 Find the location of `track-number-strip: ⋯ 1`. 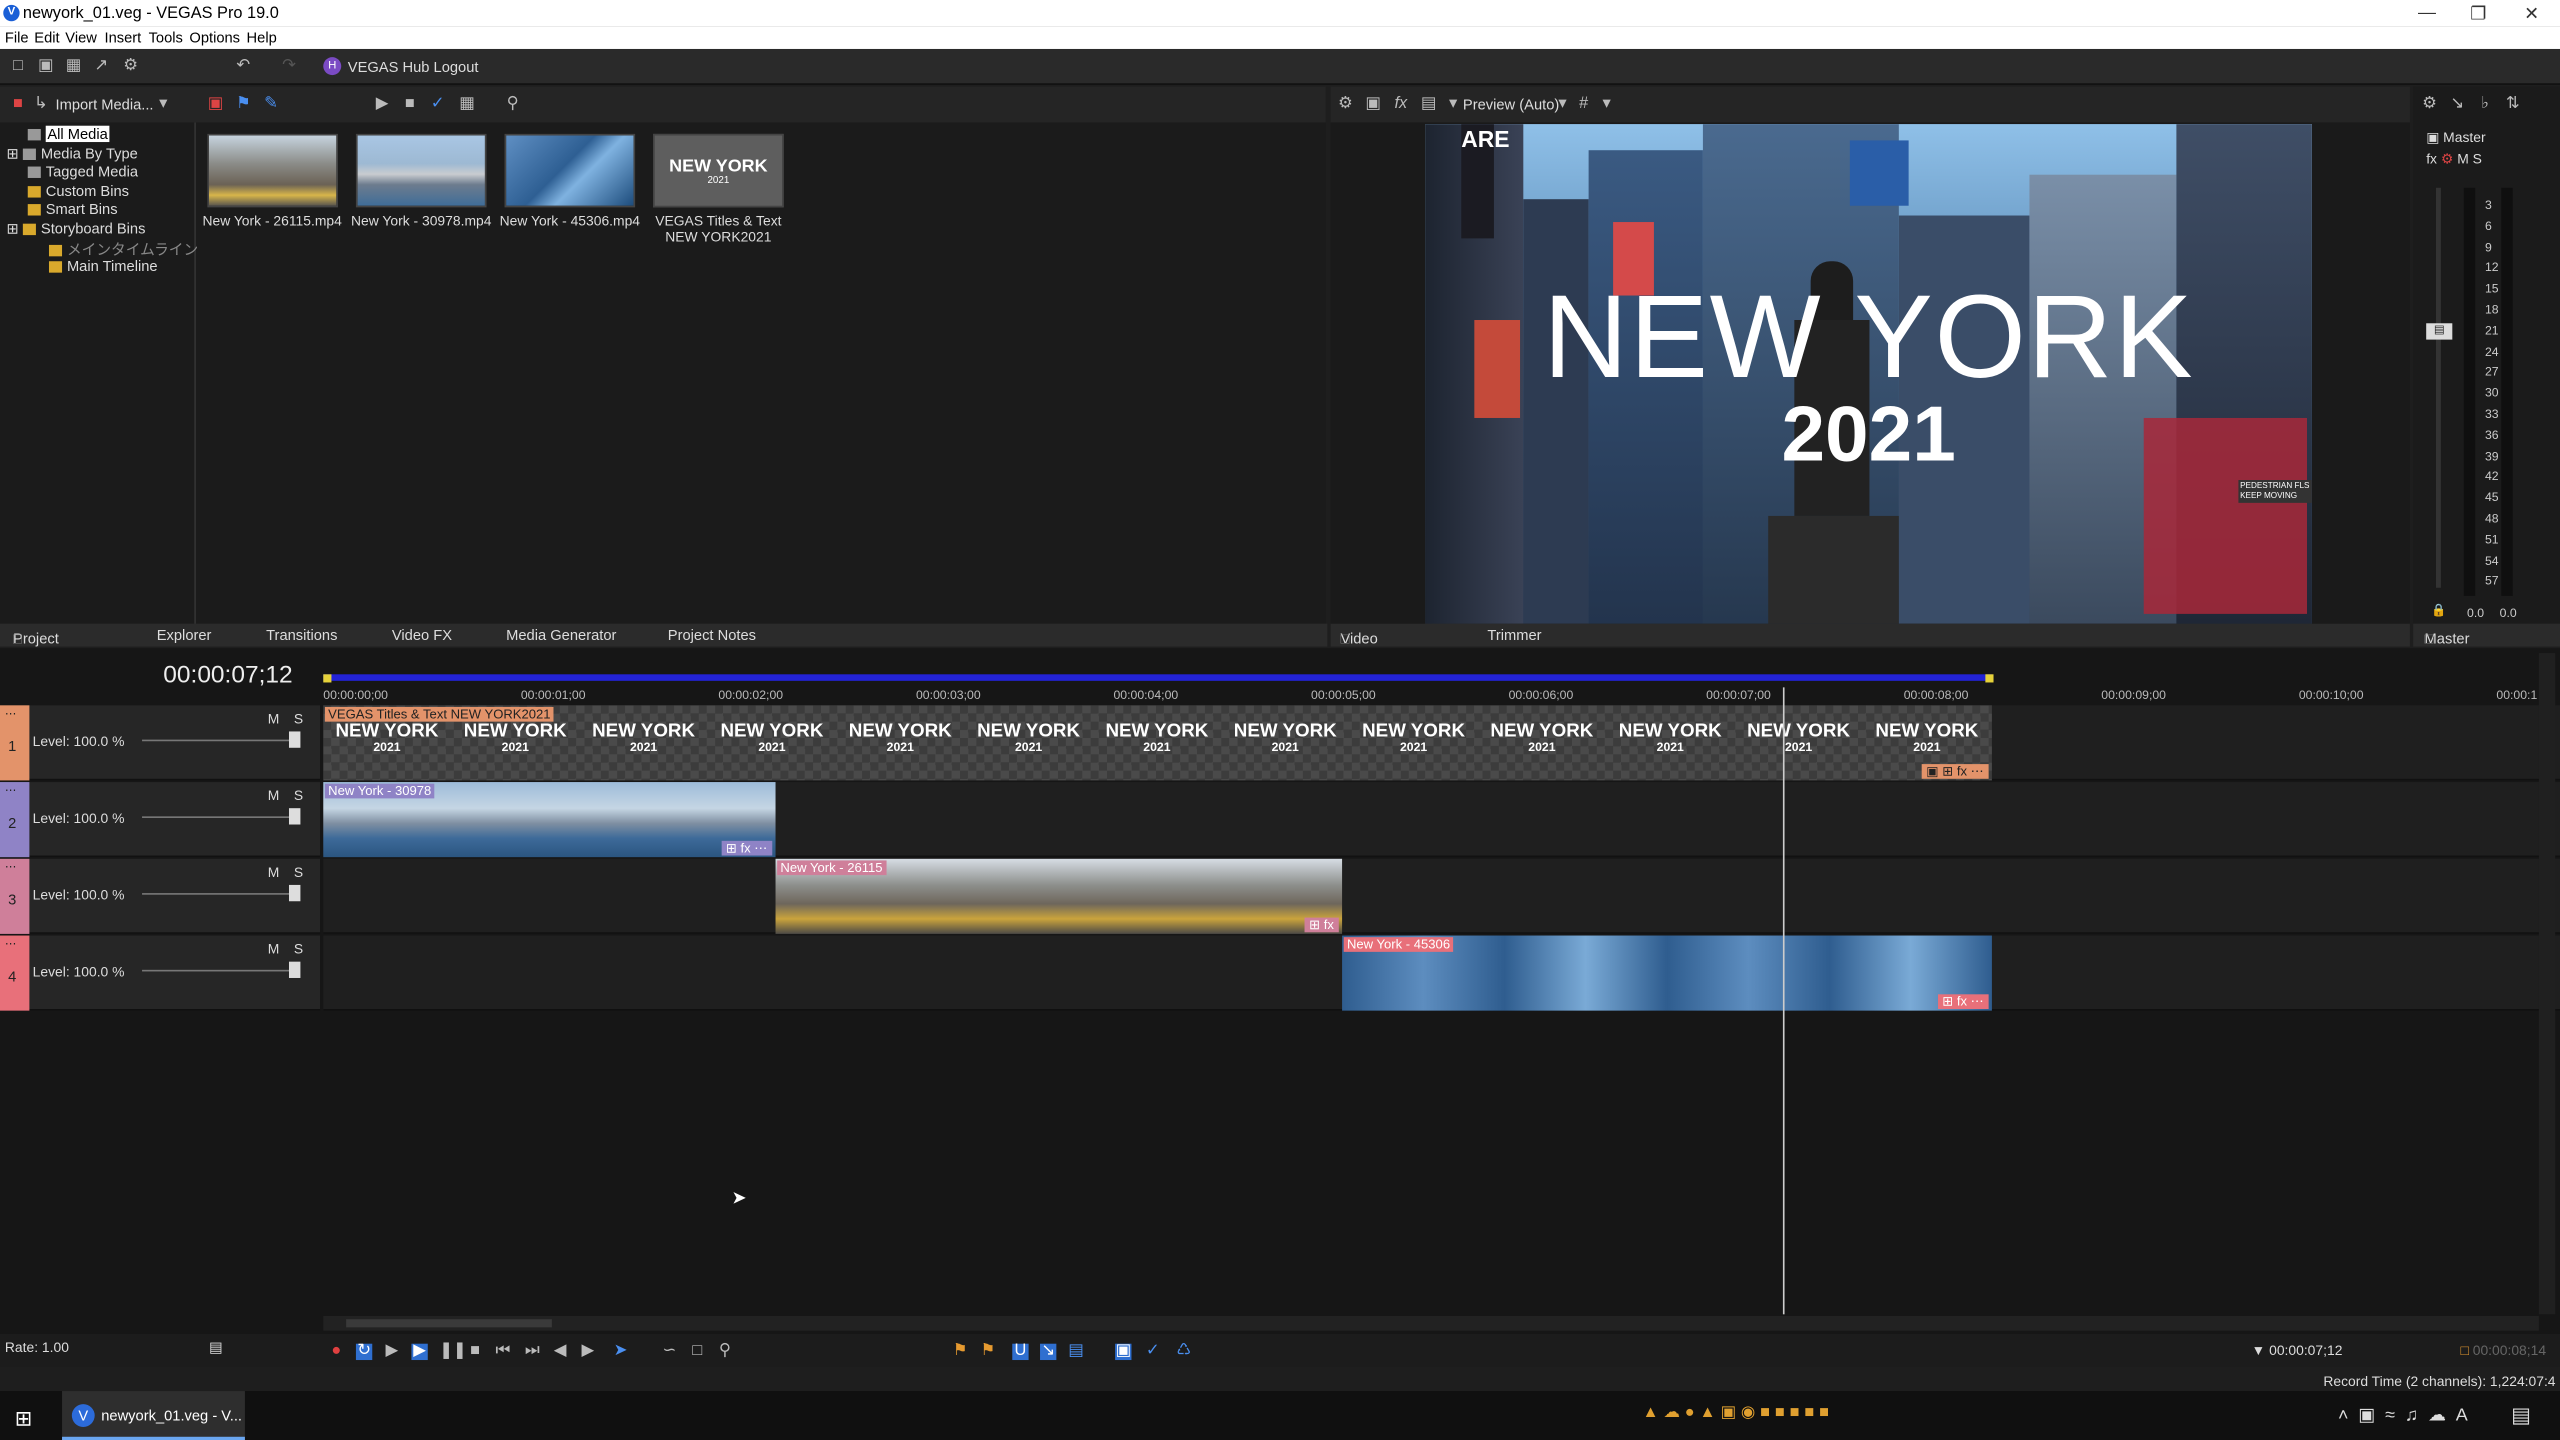

track-number-strip: ⋯ 1 is located at coordinates (15, 743).